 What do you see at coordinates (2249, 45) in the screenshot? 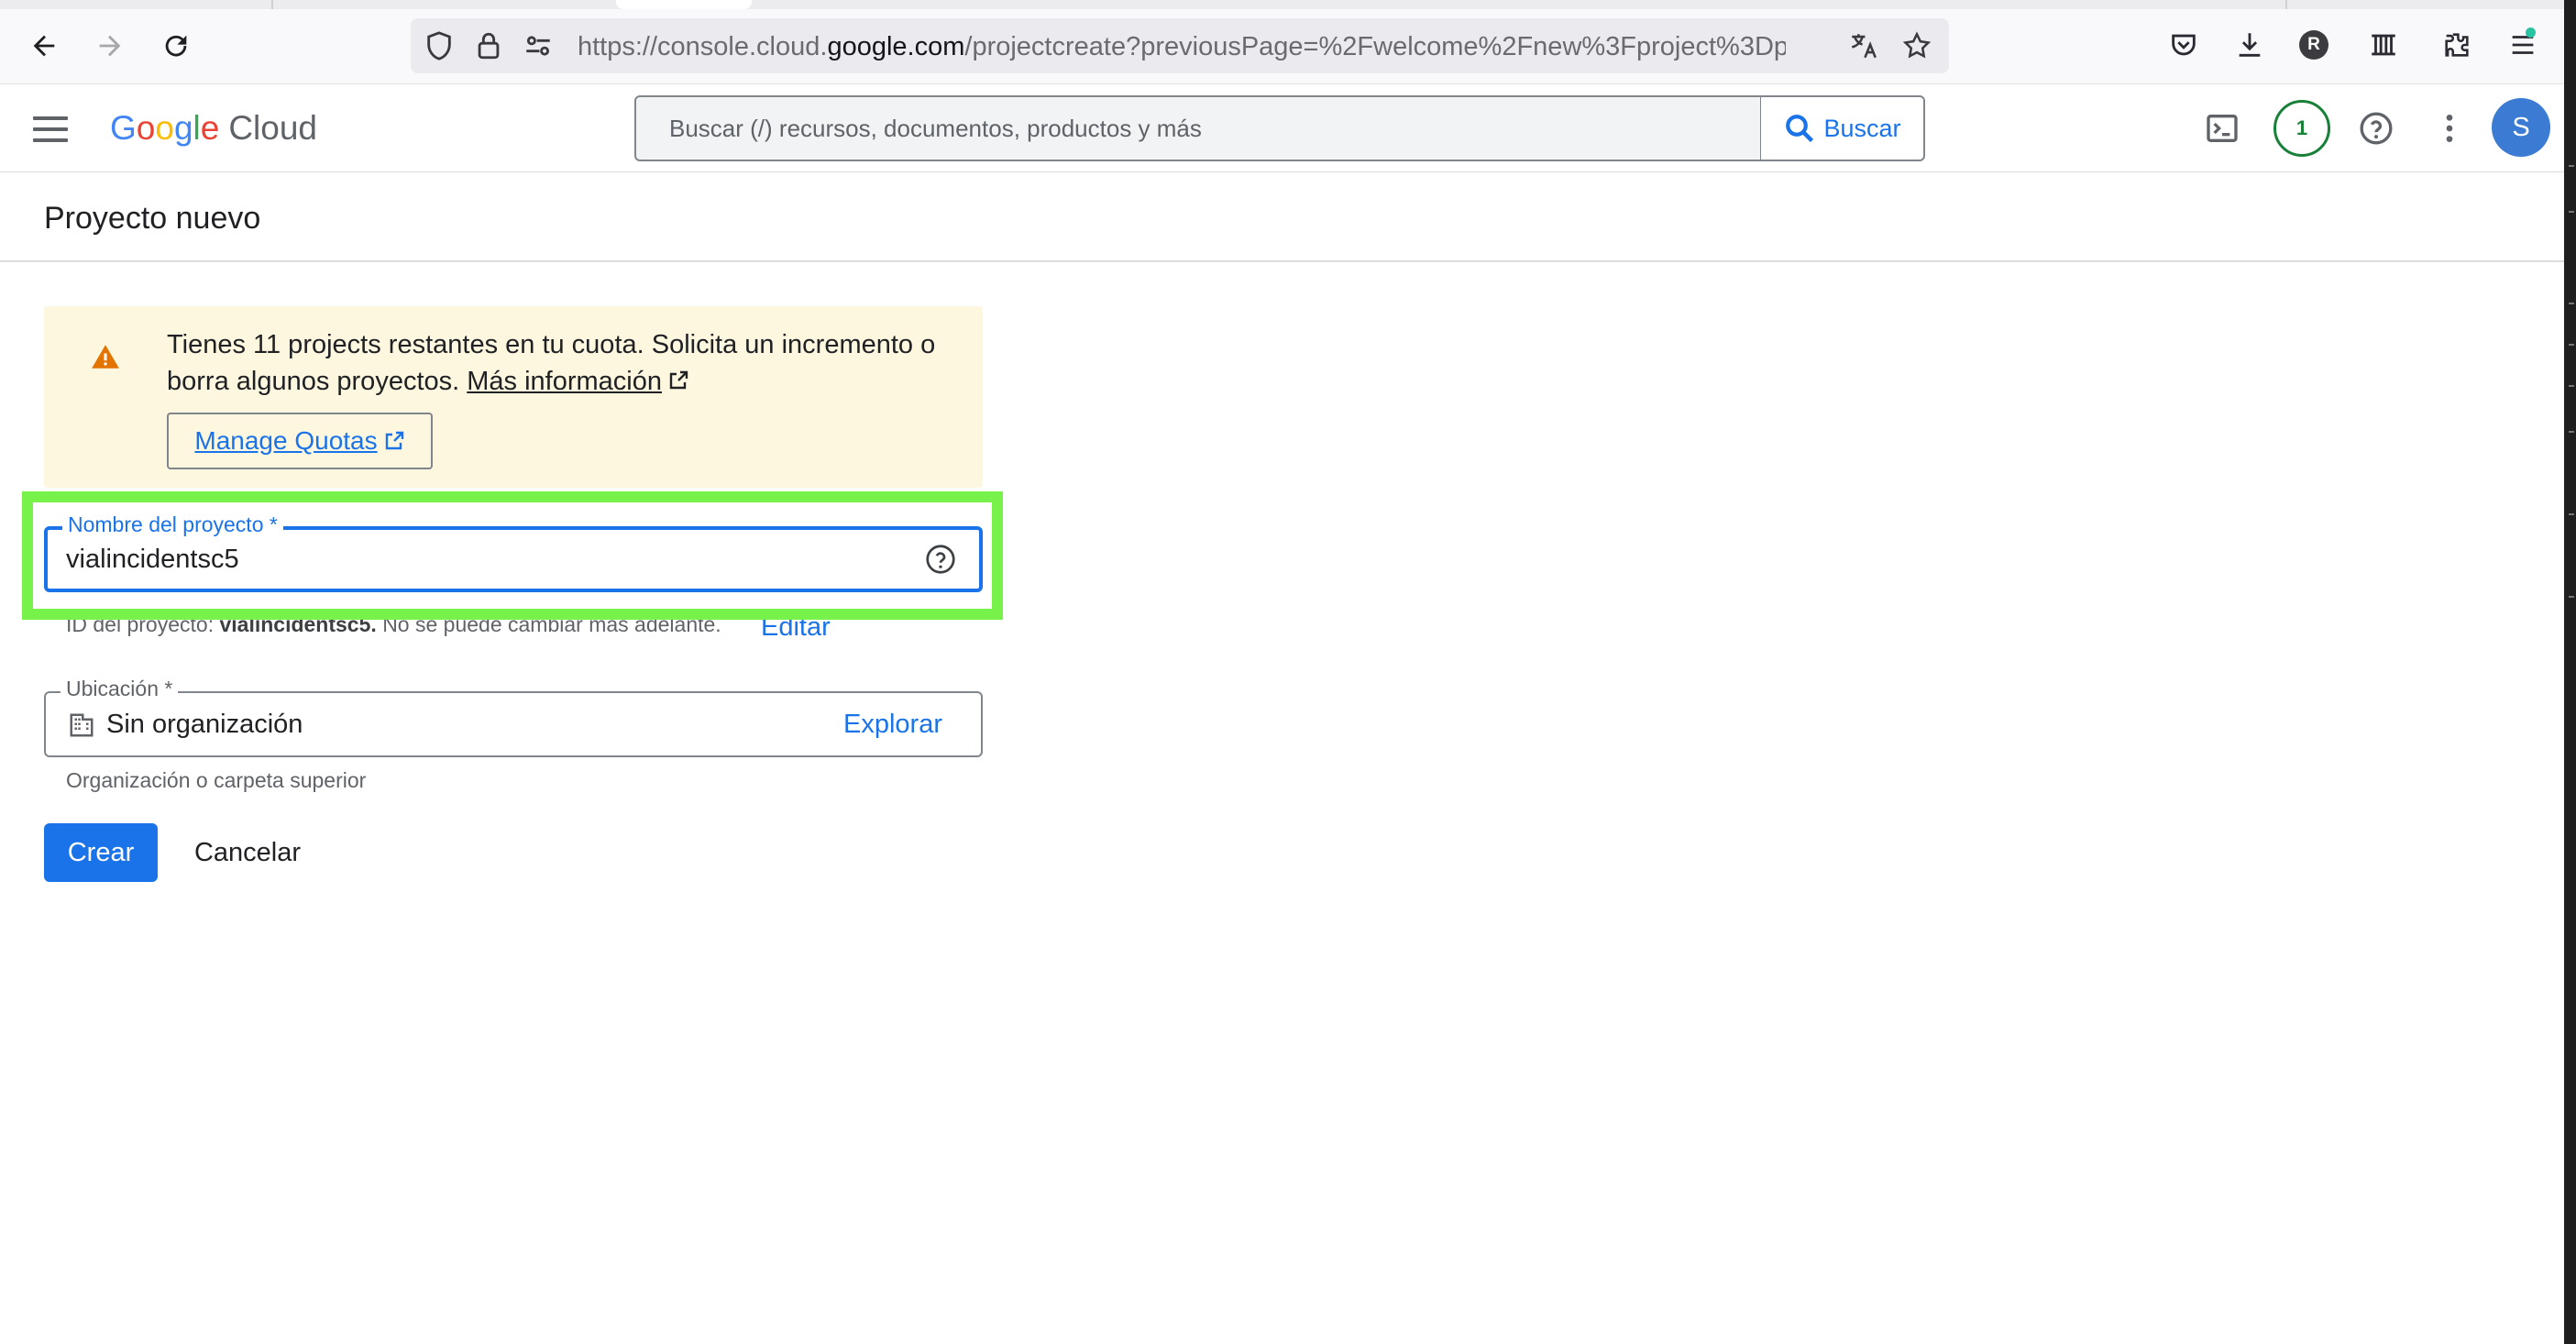
I see `download-icon` at bounding box center [2249, 45].